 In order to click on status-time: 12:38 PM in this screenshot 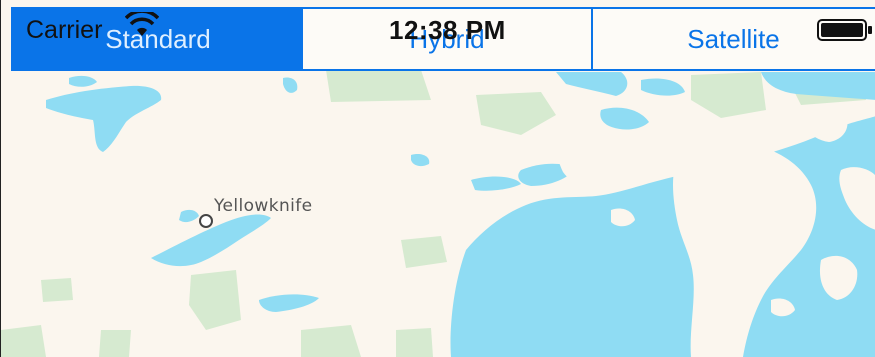, I will do `click(447, 30)`.